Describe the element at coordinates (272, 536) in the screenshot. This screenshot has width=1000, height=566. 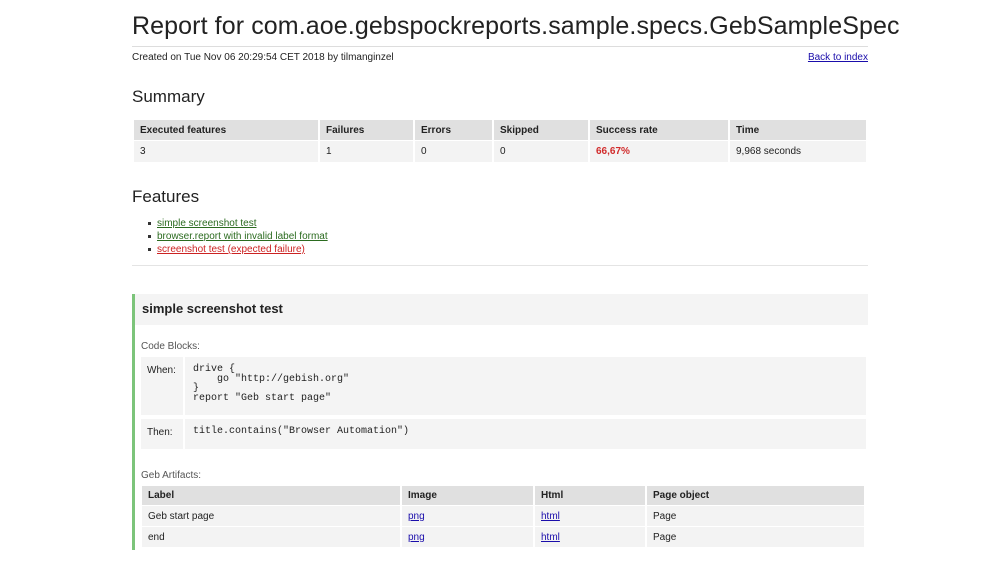
I see `artifact-label: end` at that location.